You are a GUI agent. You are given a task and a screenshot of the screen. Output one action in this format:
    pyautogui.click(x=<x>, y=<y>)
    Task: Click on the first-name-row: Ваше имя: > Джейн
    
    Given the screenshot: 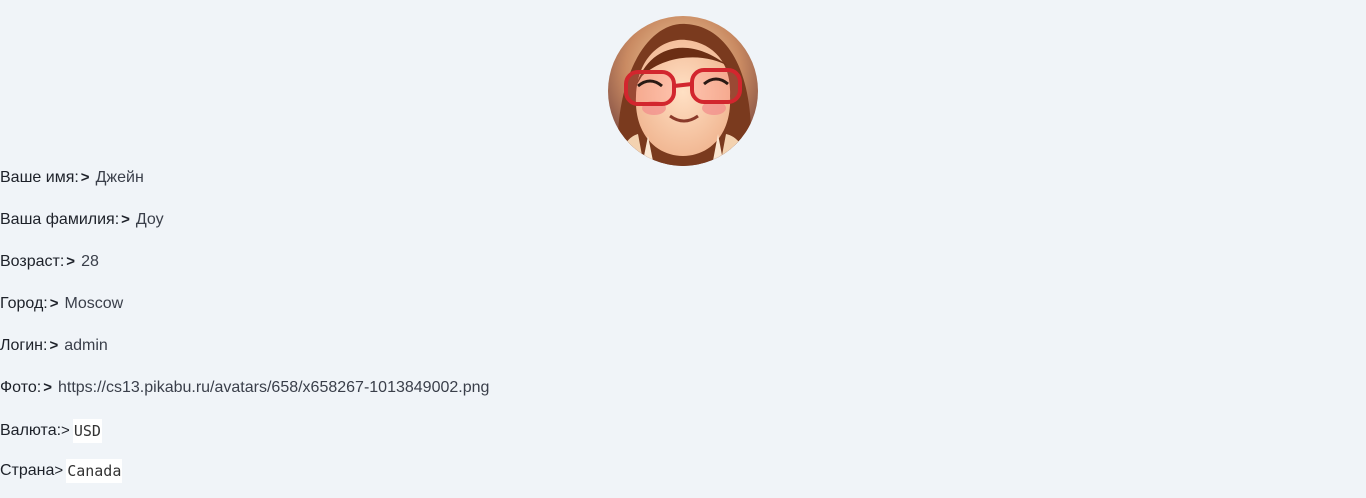 What is the action you would take?
    pyautogui.click(x=72, y=178)
    